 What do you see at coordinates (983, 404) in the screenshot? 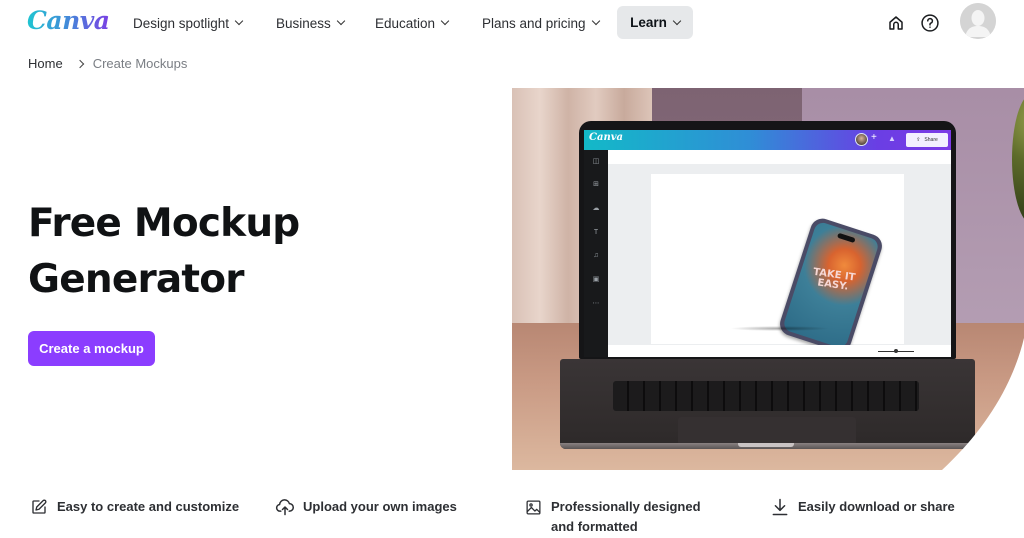
I see `curve-mask` at bounding box center [983, 404].